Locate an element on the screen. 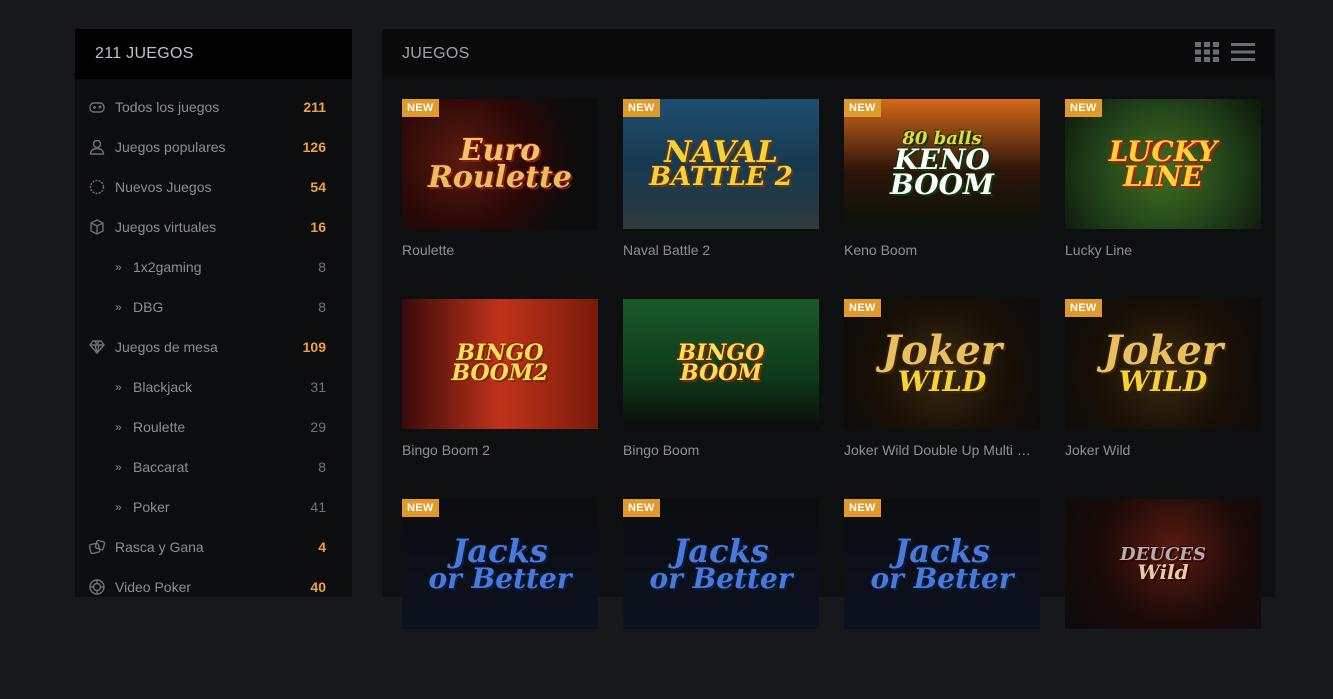 Image resolution: width=1333 pixels, height=699 pixels. dice-icon is located at coordinates (97, 547).